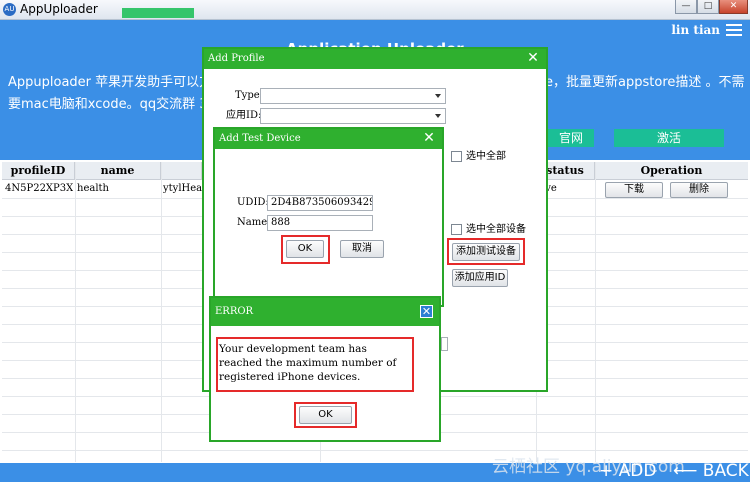 The width and height of the screenshot is (750, 482). I want to click on scrollbar-stub, so click(444, 344).